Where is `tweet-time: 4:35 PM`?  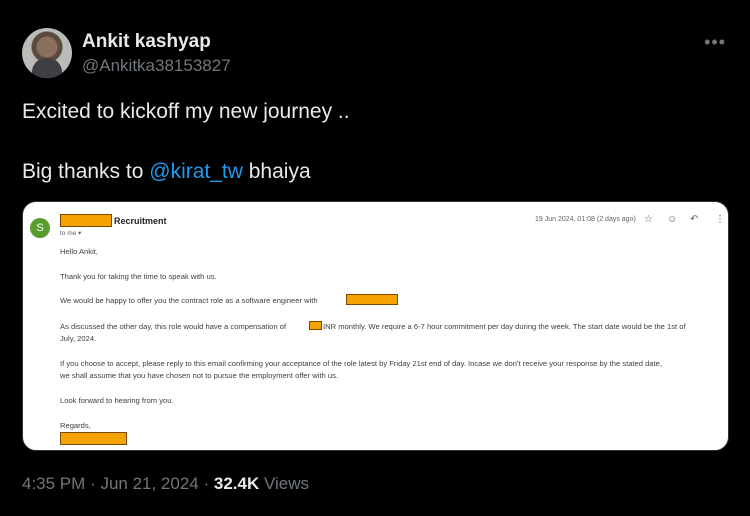 tweet-time: 4:35 PM is located at coordinates (53, 483).